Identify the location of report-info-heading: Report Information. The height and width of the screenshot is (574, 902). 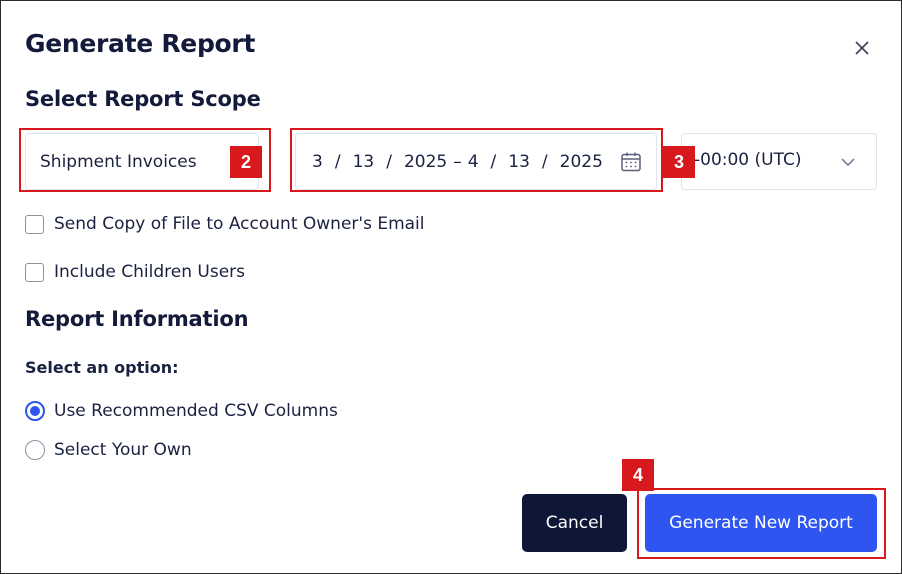
(137, 319).